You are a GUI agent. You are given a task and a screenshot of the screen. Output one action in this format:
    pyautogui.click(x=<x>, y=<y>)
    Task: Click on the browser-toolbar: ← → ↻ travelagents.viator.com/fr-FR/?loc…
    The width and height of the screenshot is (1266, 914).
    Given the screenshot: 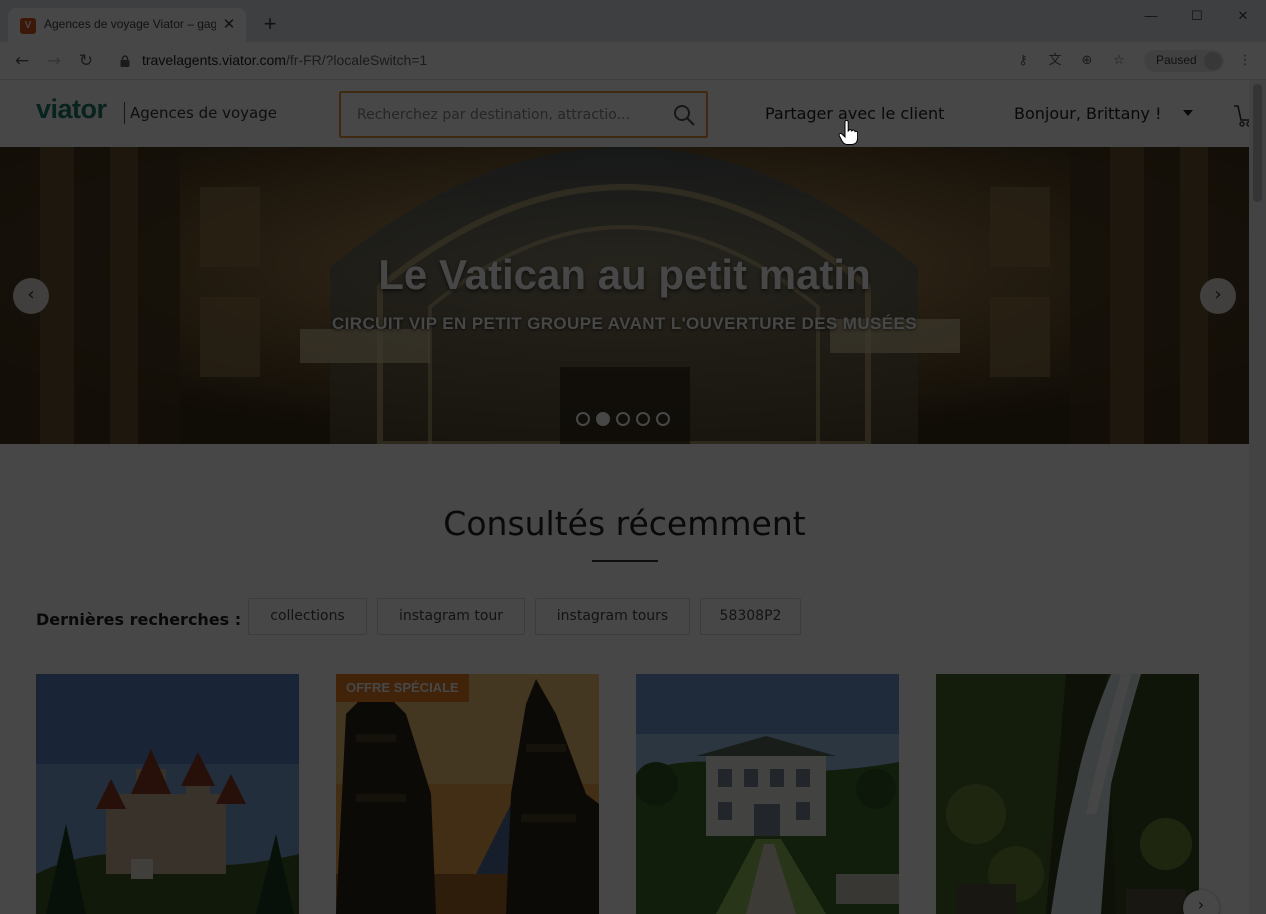 What is the action you would take?
    pyautogui.click(x=633, y=61)
    